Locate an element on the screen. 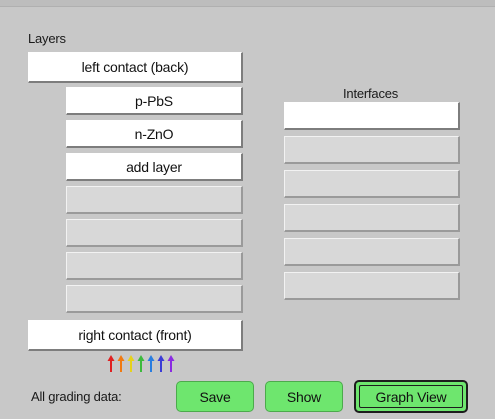  show-button: Show is located at coordinates (304, 396).